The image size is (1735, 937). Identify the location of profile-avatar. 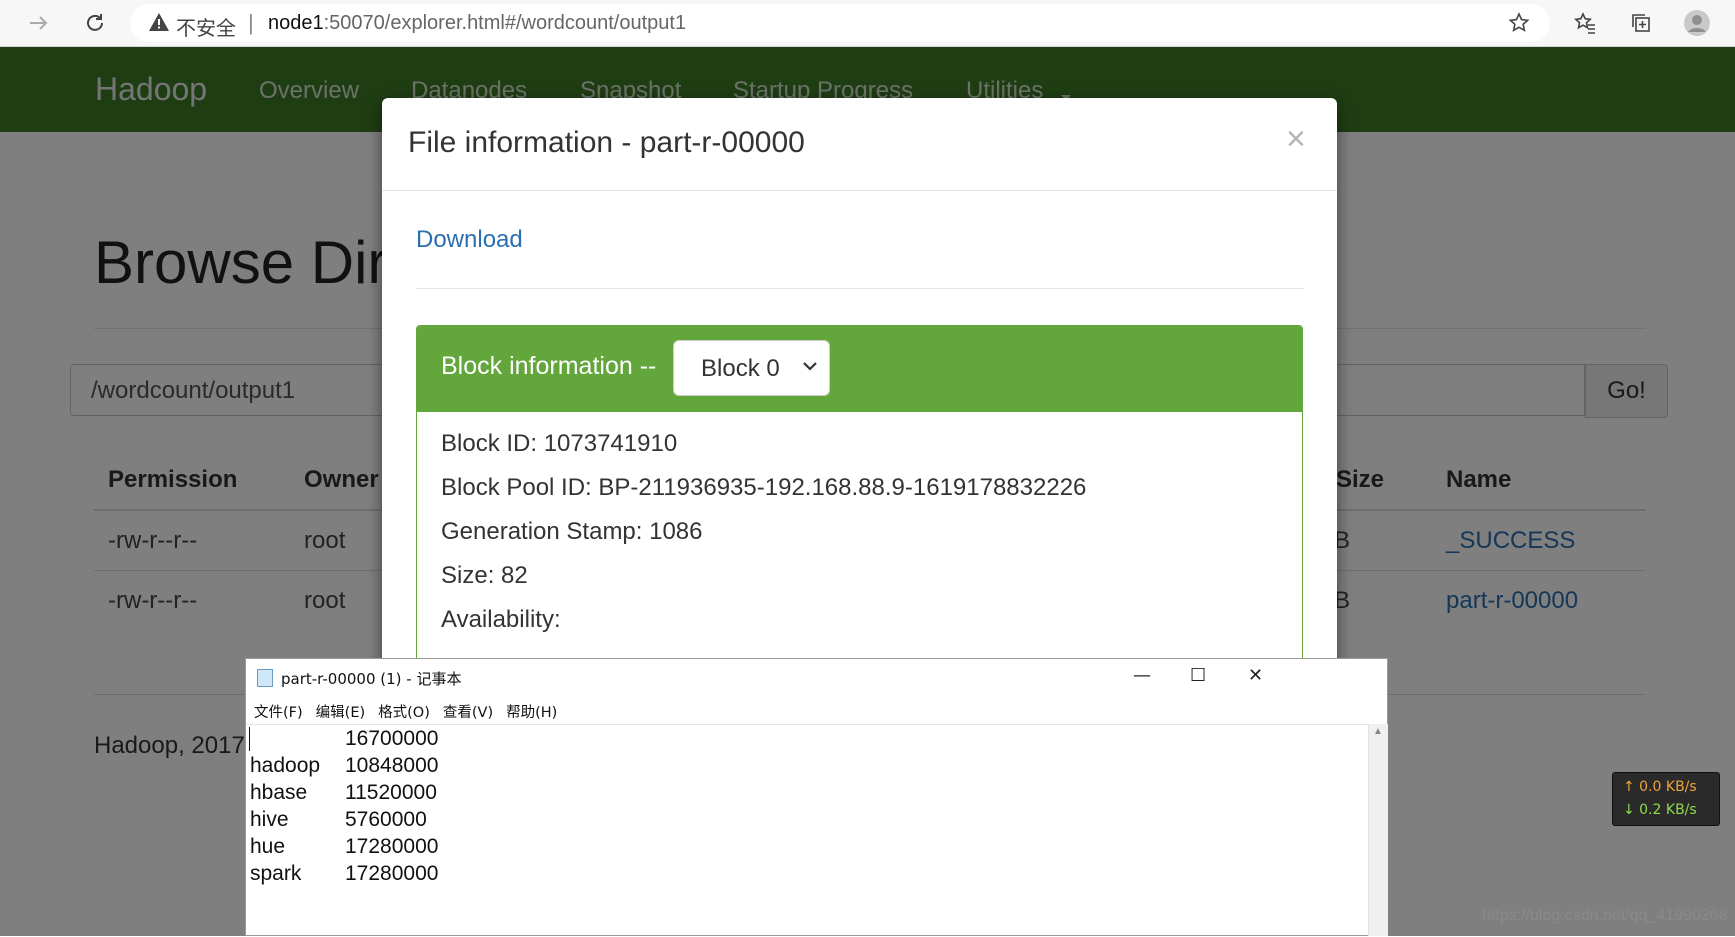
(1697, 23).